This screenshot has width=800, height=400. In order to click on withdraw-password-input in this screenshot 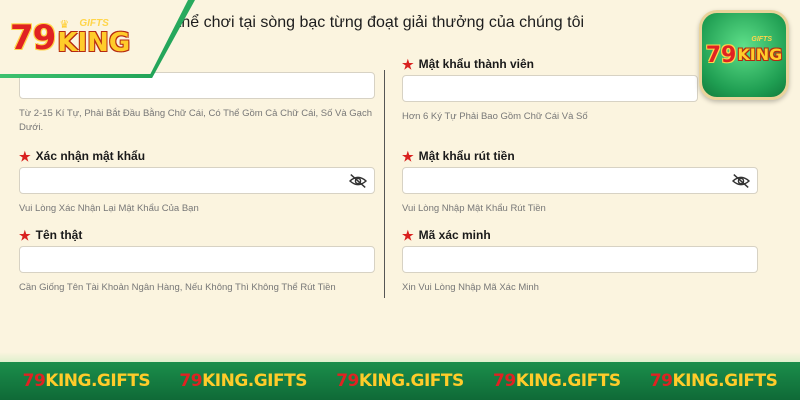, I will do `click(580, 180)`.